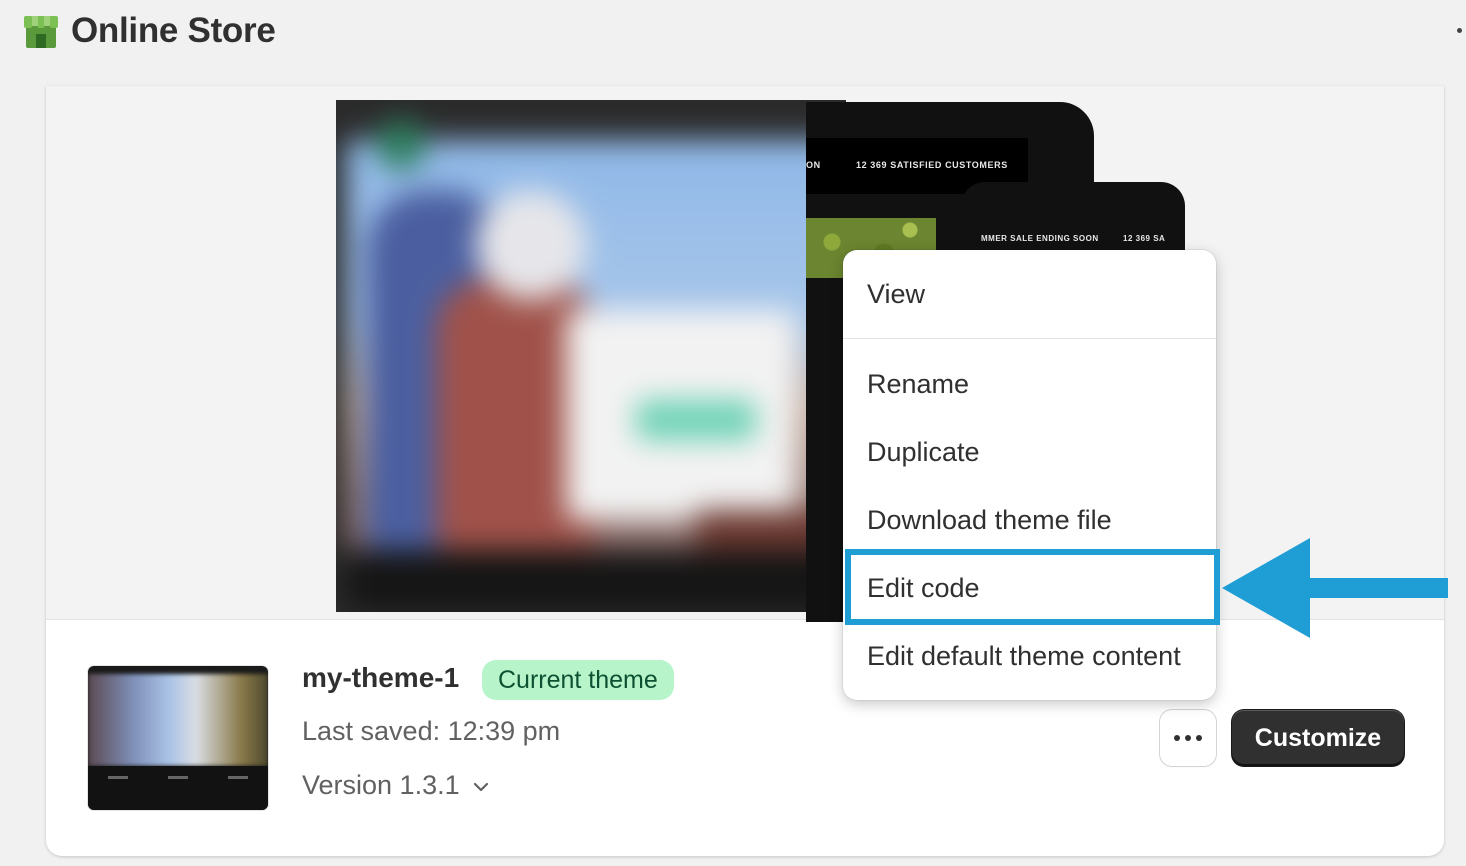  I want to click on menu-item-rename: Rename, so click(1029, 384).